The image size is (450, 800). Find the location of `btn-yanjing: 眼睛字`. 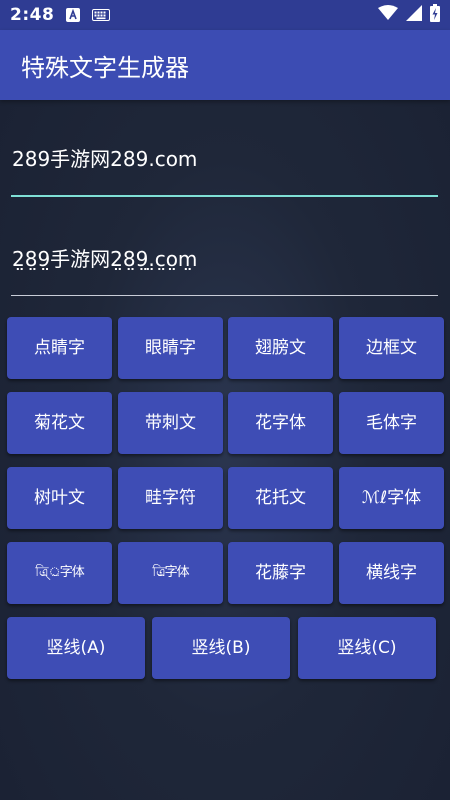

btn-yanjing: 眼睛字 is located at coordinates (170, 348).